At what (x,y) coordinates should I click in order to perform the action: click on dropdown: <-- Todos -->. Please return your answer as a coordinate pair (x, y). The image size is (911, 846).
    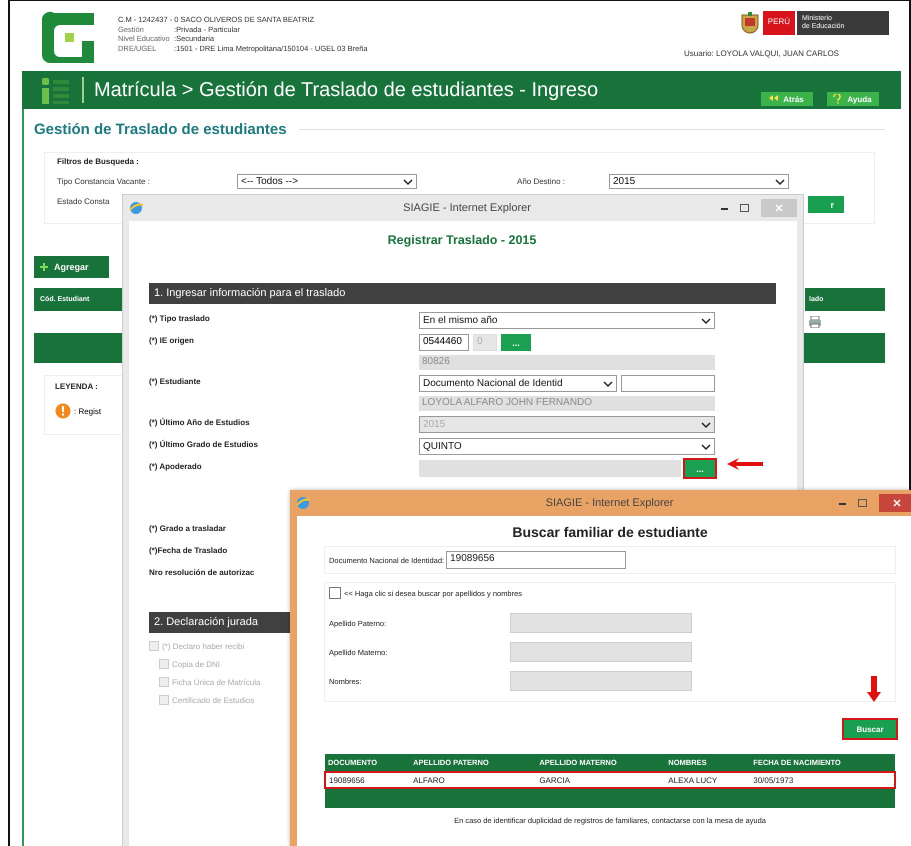
    Looking at the image, I should click on (327, 181).